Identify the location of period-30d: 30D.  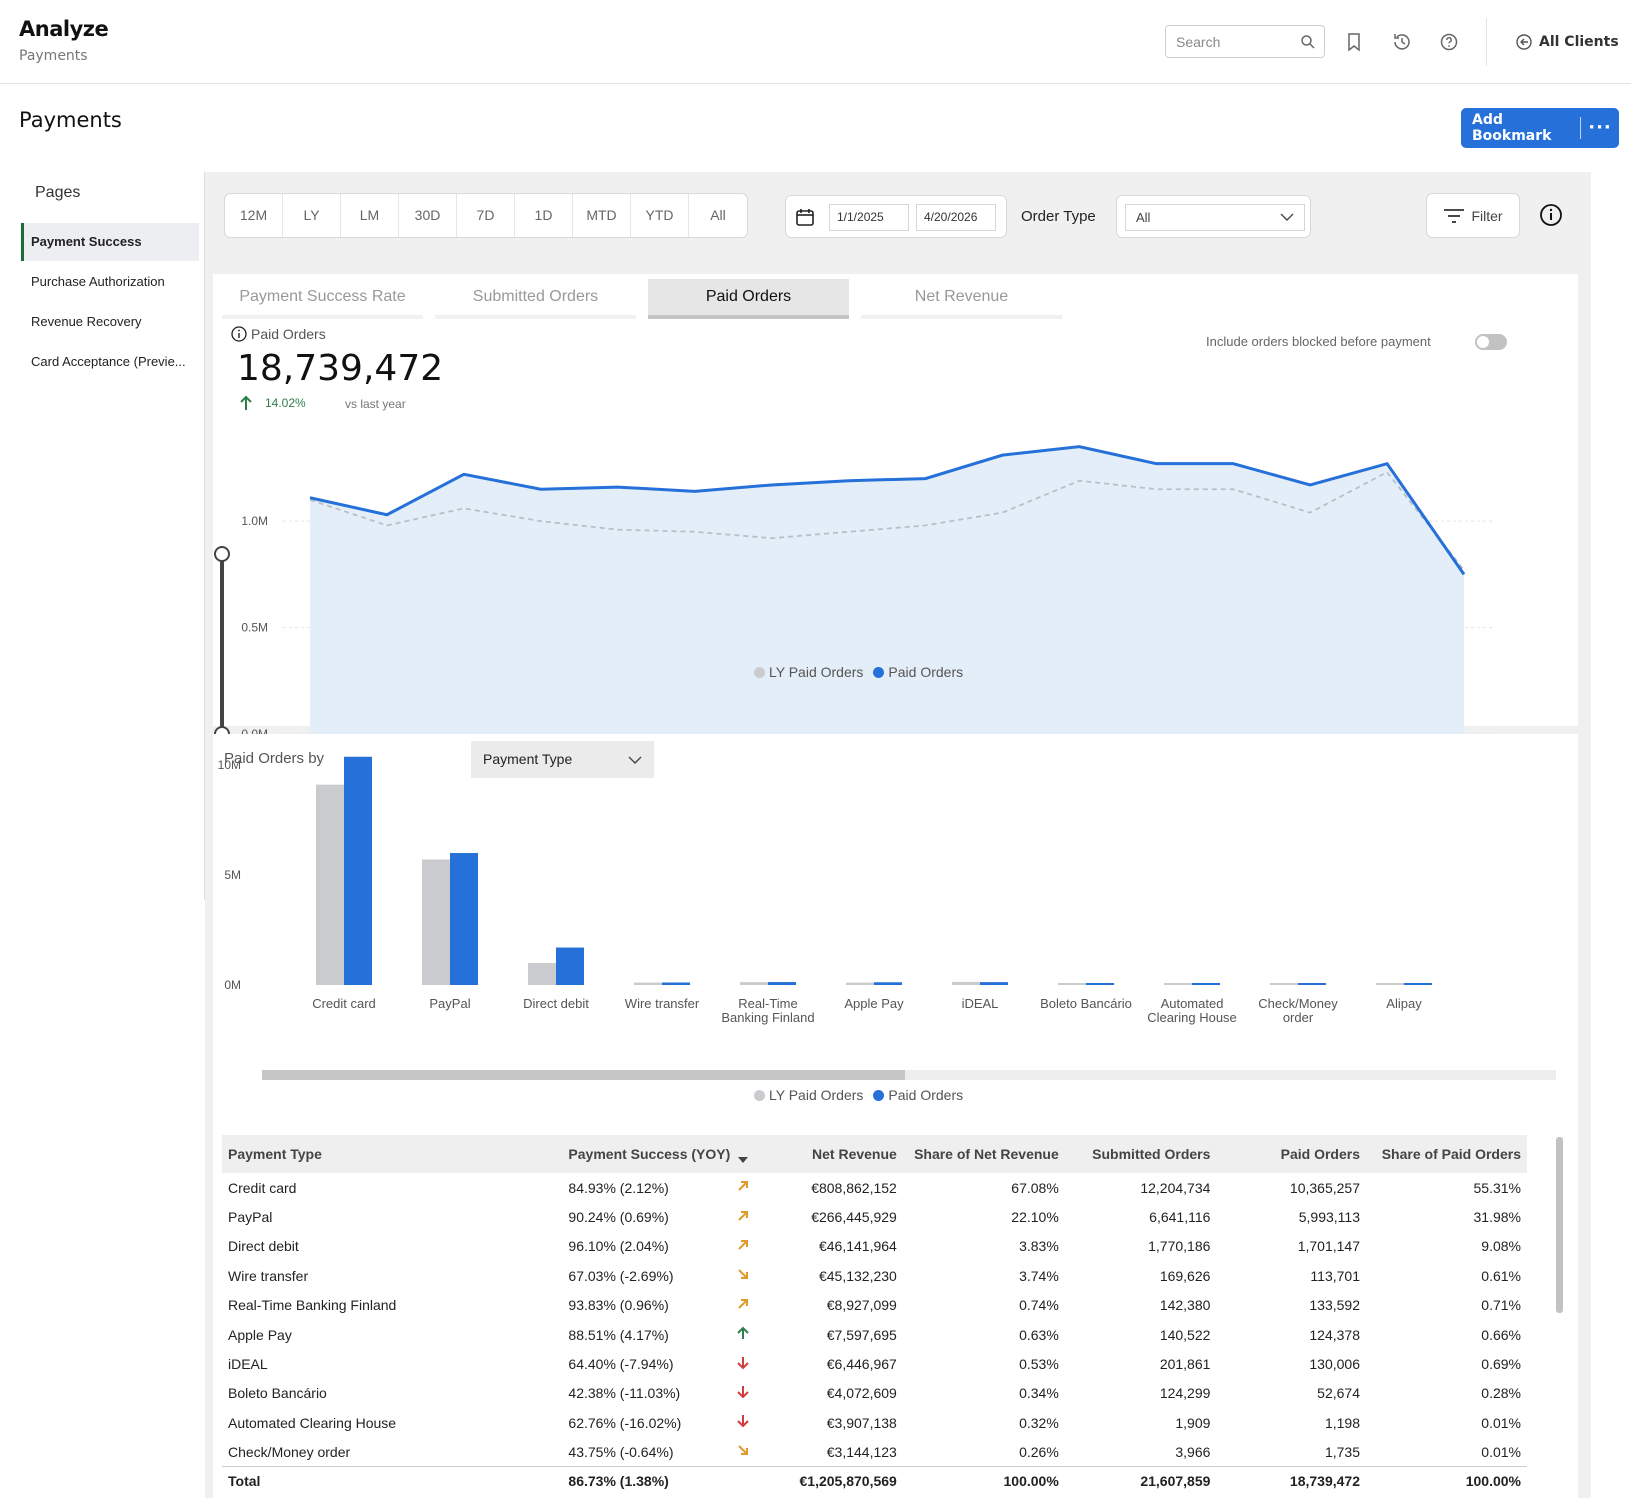
(428, 215).